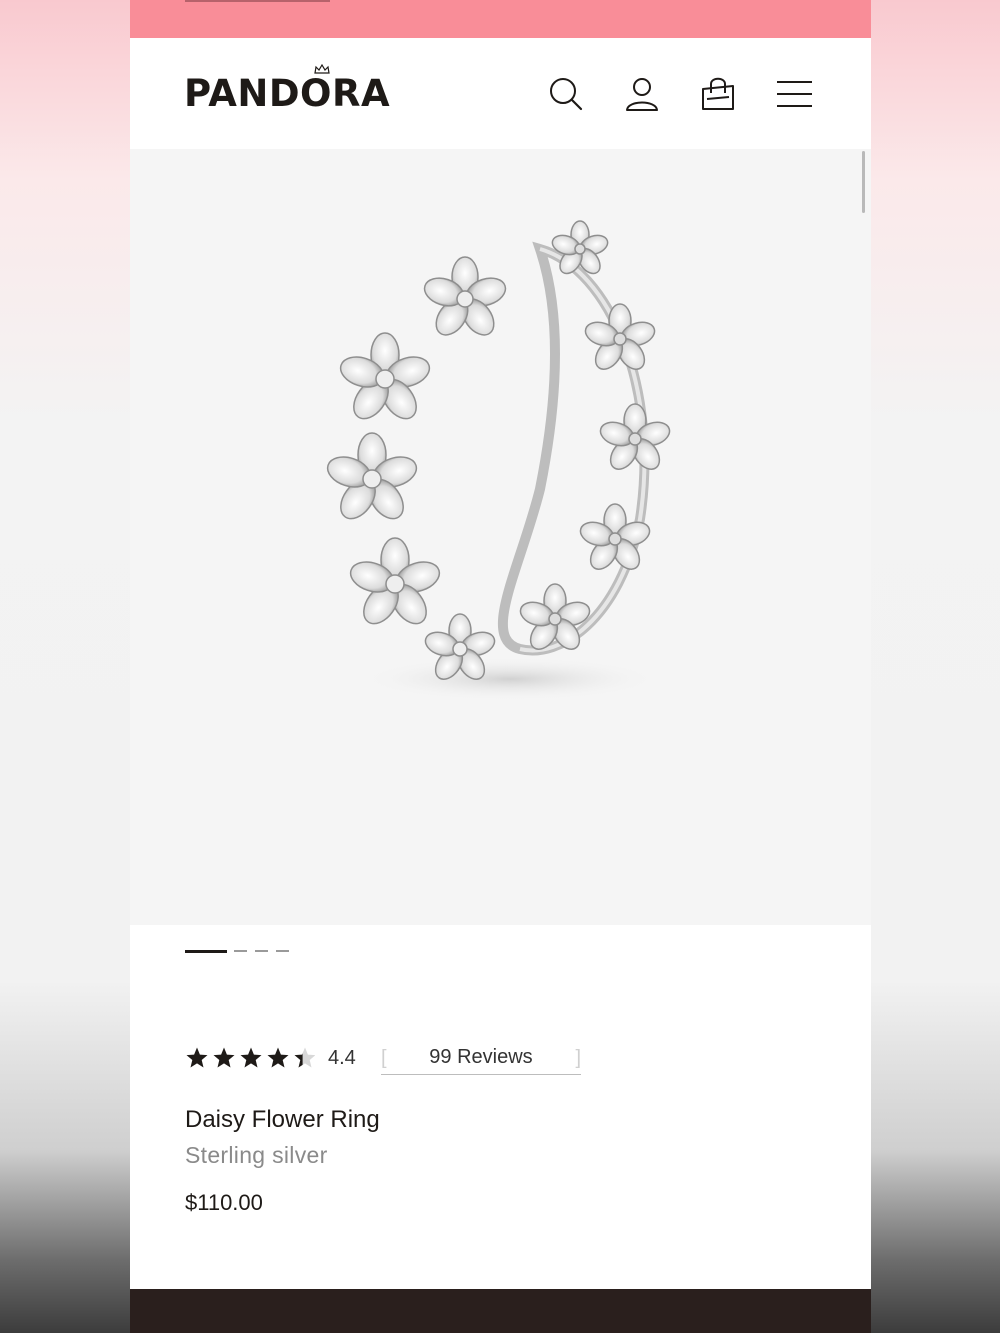  Describe the element at coordinates (256, 1155) in the screenshot. I see `product-material: Sterling silver` at that location.